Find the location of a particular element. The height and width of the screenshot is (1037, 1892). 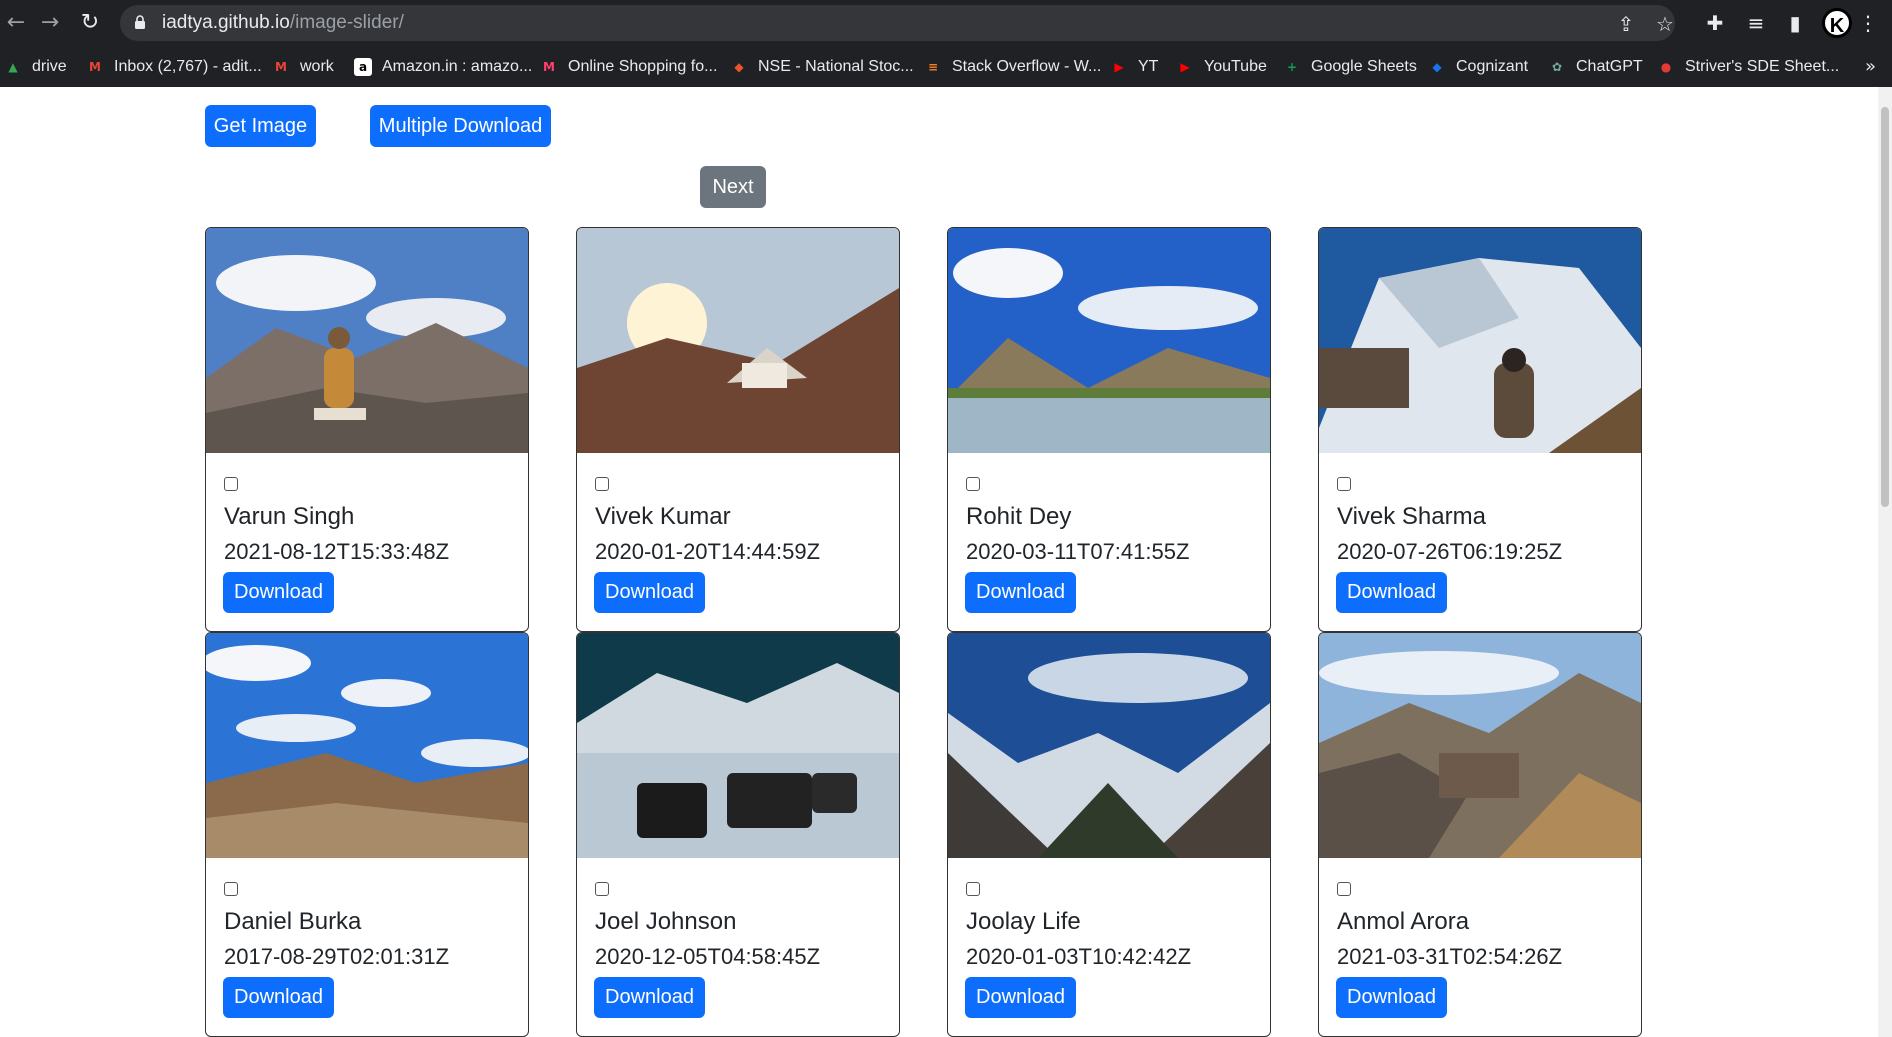

bookmark-label: ChatGPT is located at coordinates (1609, 66).